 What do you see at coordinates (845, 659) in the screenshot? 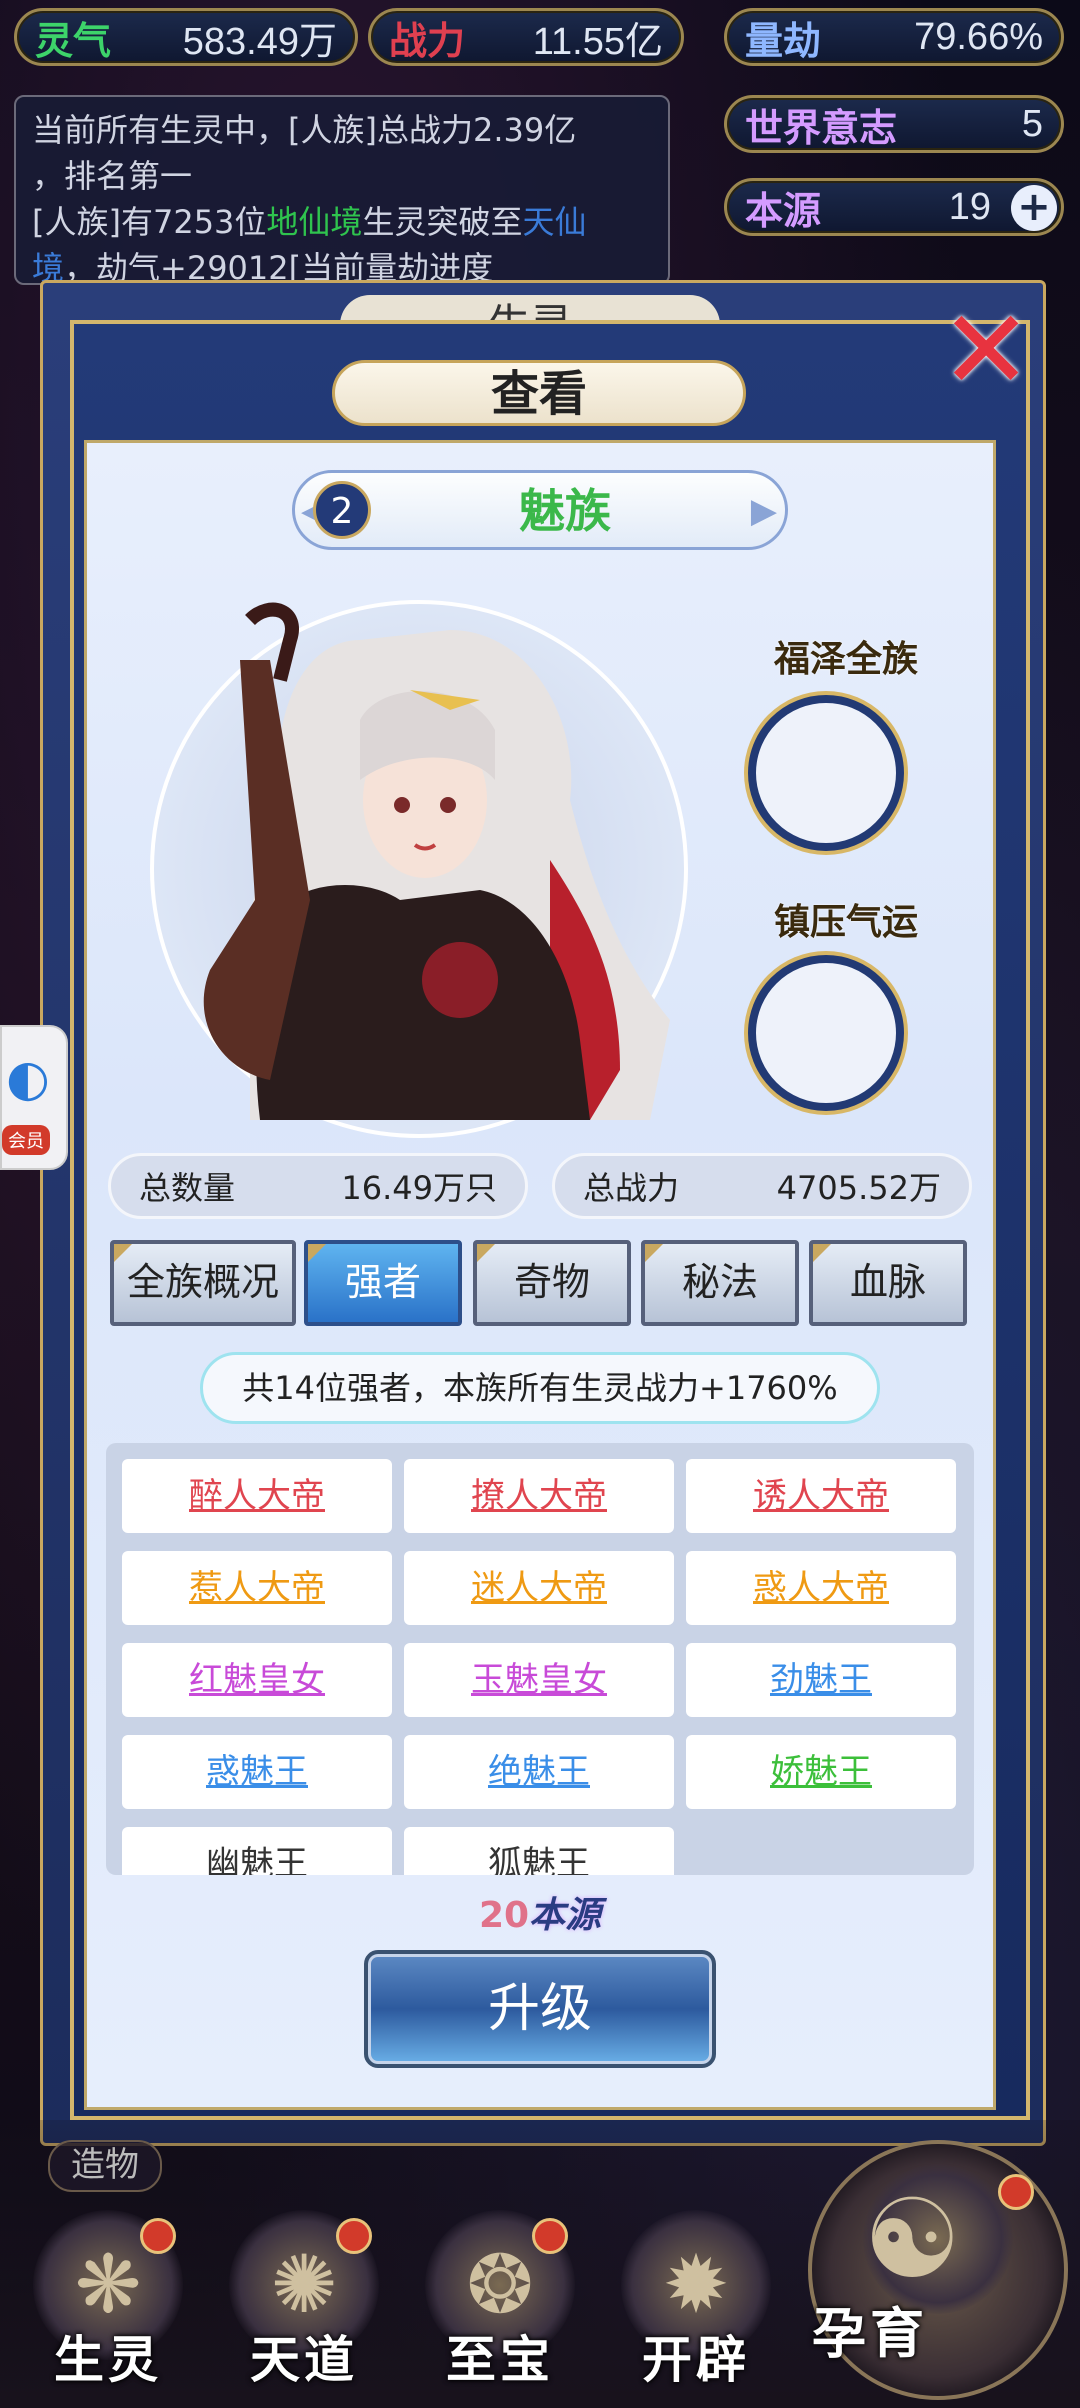
I see `blessing-label: 福泽全族` at bounding box center [845, 659].